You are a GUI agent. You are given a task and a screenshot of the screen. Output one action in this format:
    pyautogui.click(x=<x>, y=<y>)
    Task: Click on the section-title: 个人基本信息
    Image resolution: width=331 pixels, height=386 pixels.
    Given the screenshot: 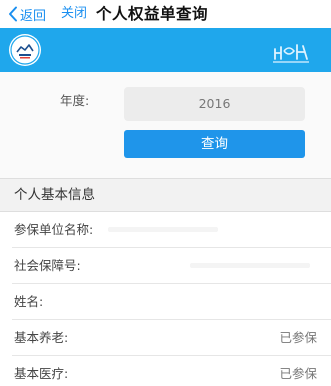 What is the action you would take?
    pyautogui.click(x=54, y=195)
    